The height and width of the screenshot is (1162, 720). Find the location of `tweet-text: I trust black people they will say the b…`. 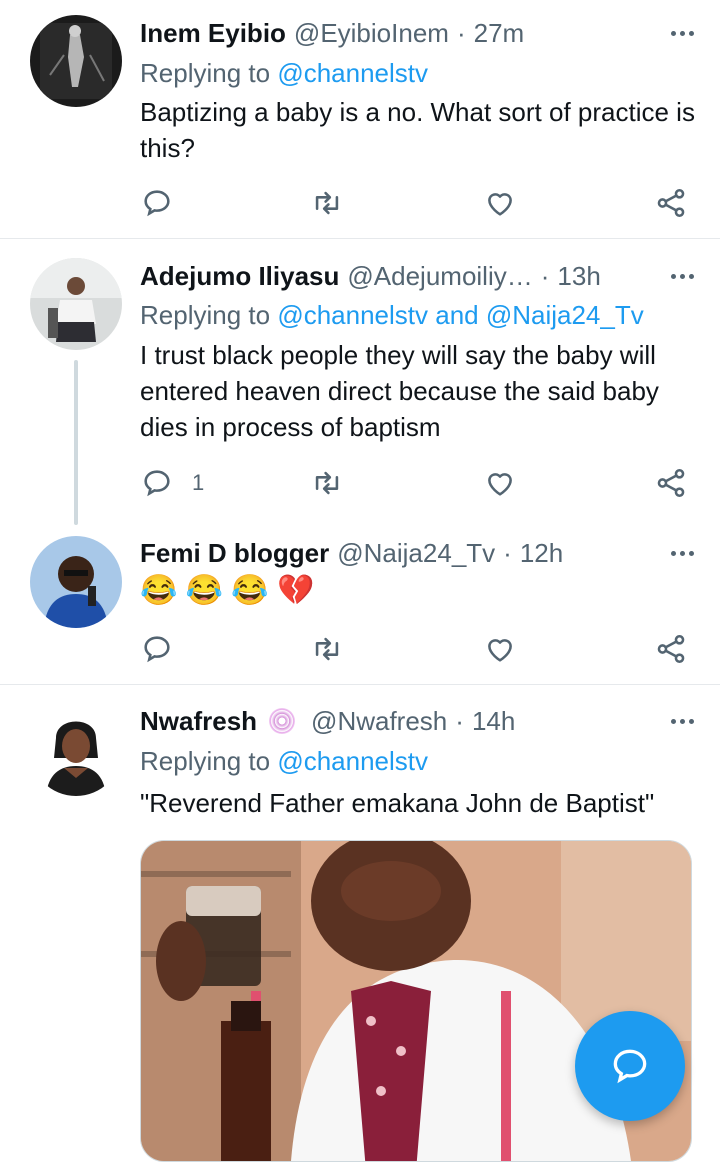

tweet-text: I trust black people they will say the b… is located at coordinates (399, 391).